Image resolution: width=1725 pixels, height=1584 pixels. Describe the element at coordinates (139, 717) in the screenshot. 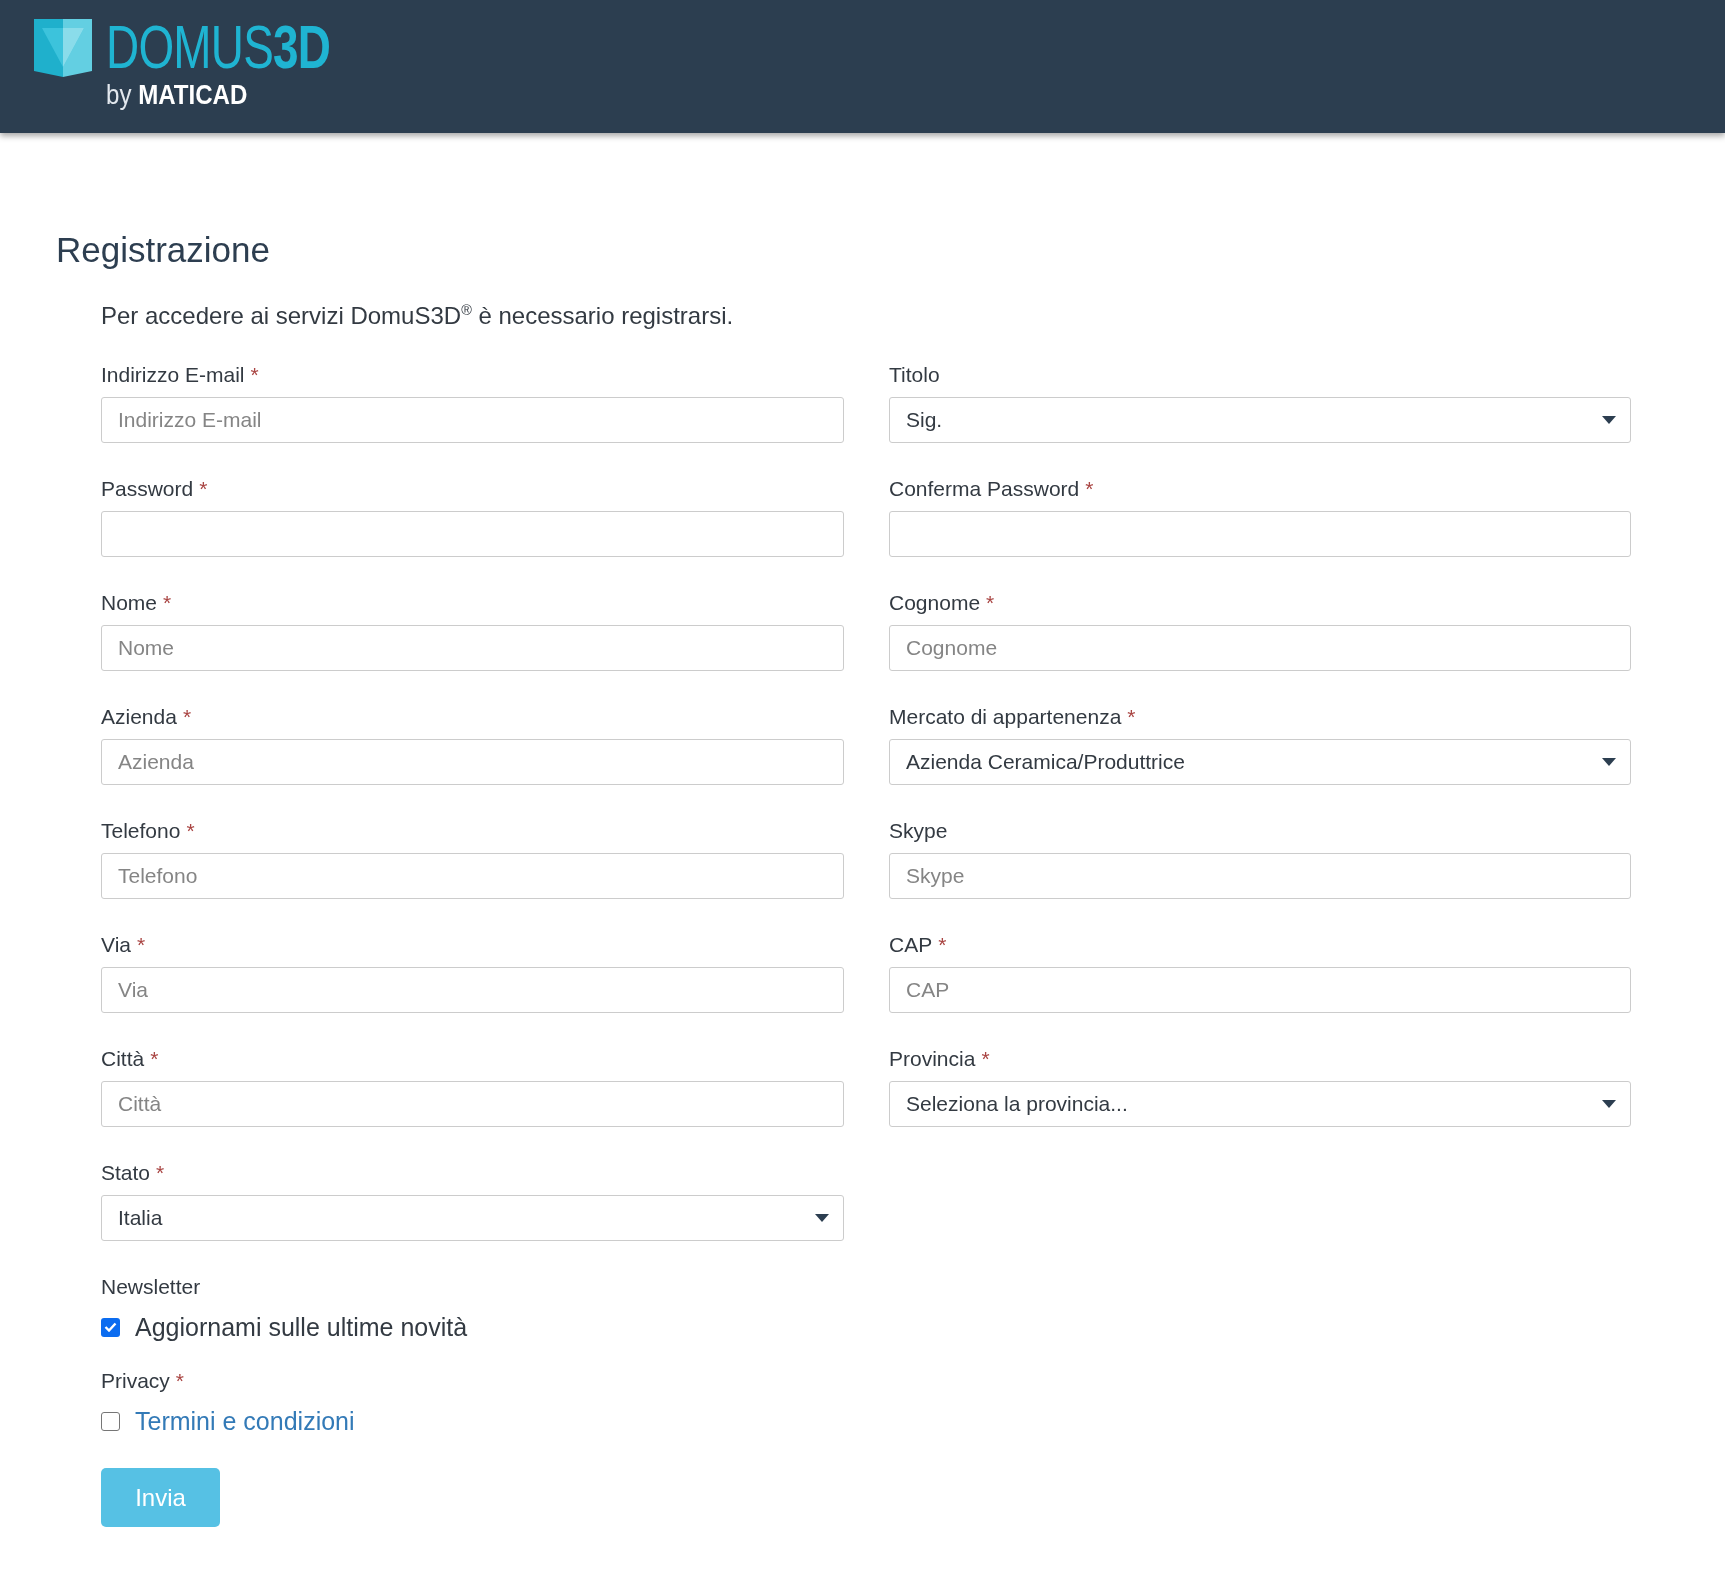

I see `field-label: Azienda` at that location.